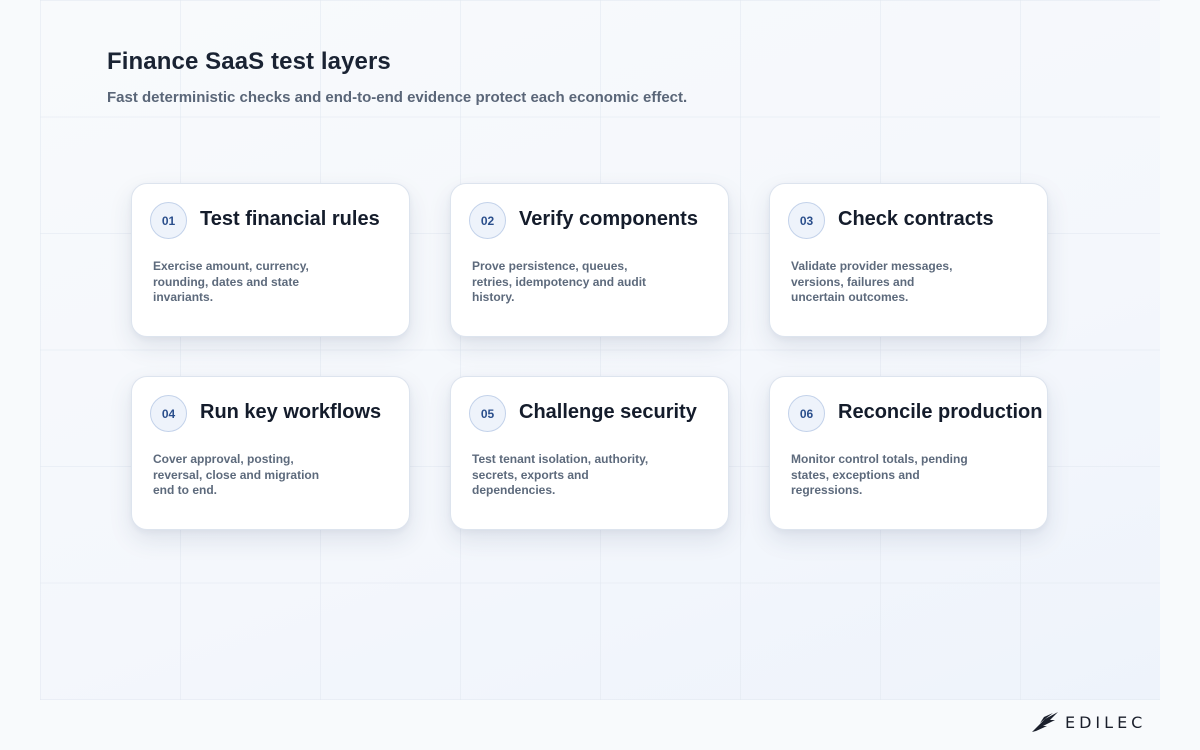  Describe the element at coordinates (940, 412) in the screenshot. I see `card-title: Reconcile production` at that location.